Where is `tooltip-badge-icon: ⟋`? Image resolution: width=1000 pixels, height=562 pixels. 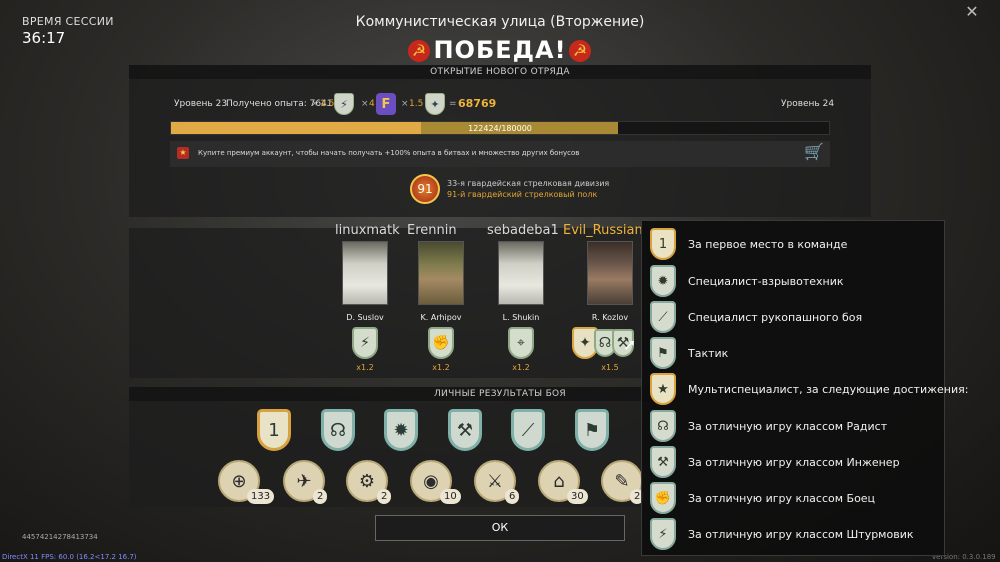
tooltip-badge-icon: ⟋ is located at coordinates (663, 317).